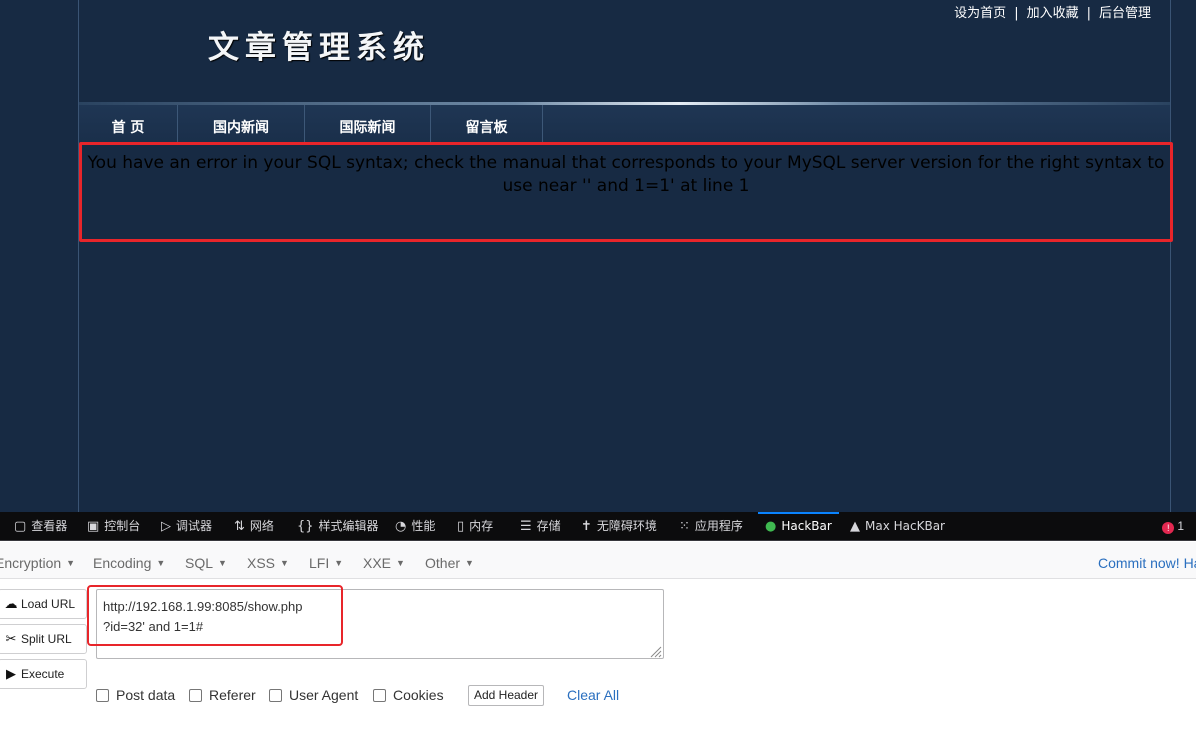  I want to click on add-favorite-link: 加入收藏, so click(1053, 13).